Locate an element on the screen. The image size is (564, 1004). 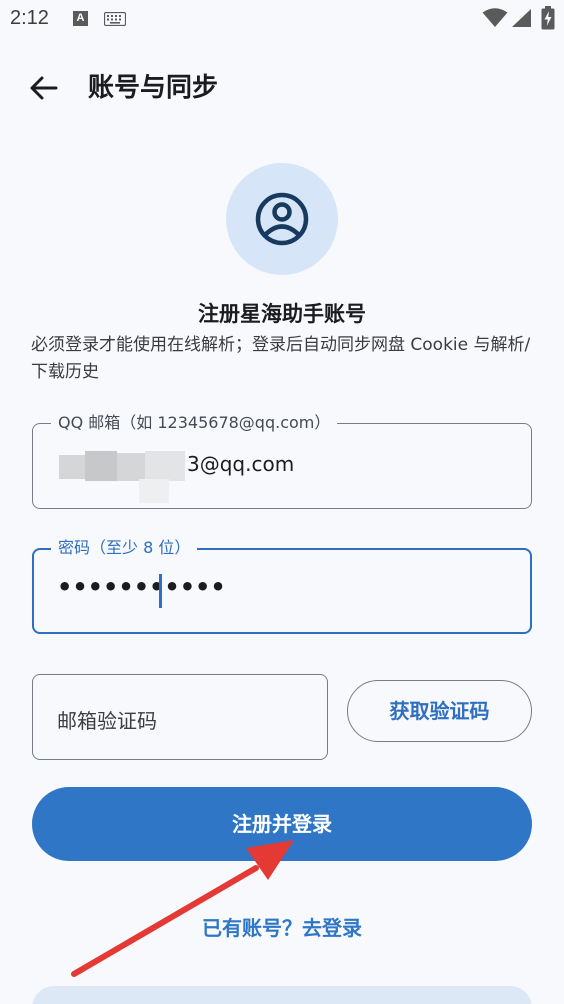
email-field: QQ 邮箱（如 12345678@qq.com） 3@qq.com is located at coordinates (282, 460).